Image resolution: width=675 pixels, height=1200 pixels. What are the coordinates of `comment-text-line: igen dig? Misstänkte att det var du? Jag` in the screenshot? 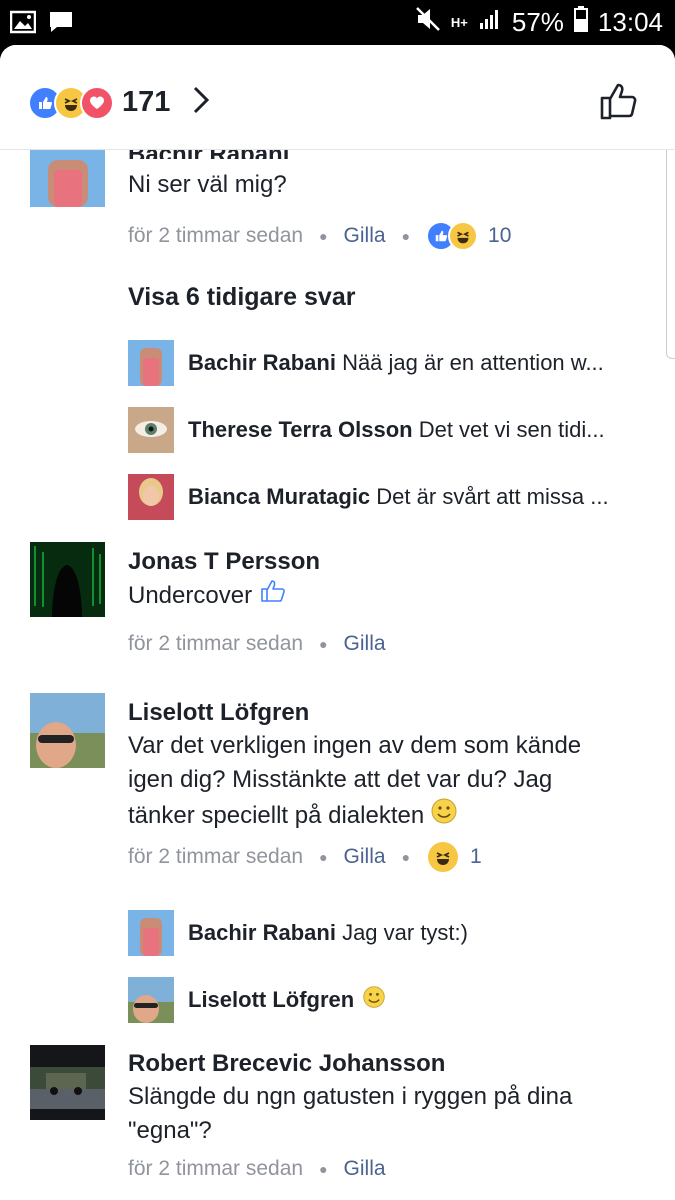 It's located at (340, 779).